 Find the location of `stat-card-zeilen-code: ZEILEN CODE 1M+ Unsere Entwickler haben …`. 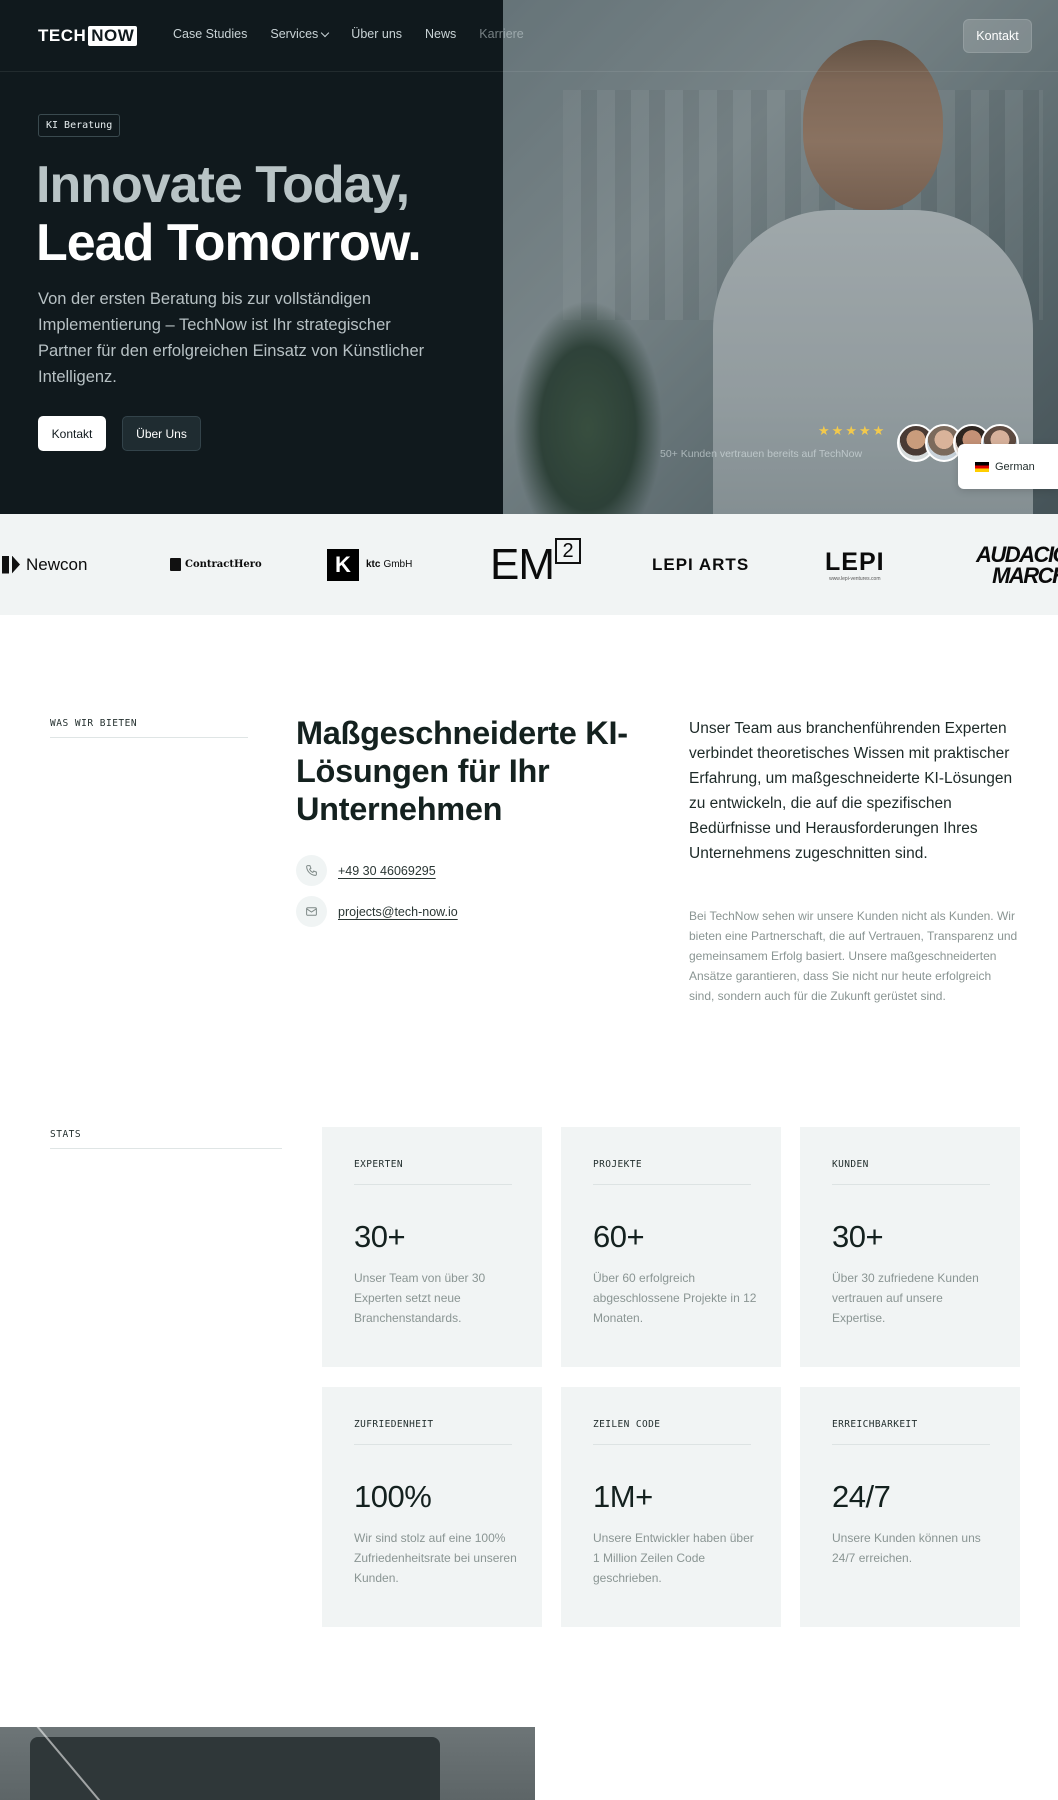

stat-card-zeilen-code: ZEILEN CODE 1M+ Unsere Entwickler haben … is located at coordinates (671, 1507).